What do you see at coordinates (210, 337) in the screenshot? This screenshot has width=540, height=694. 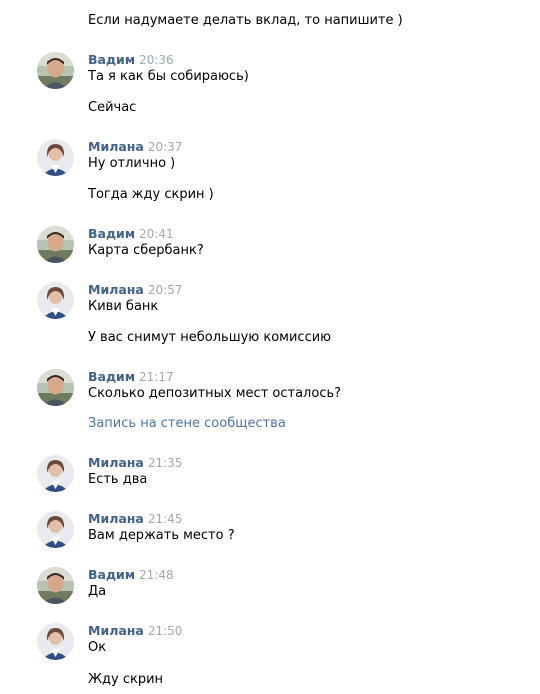 I see `message-text: У вас снимут небольшую комиссию` at bounding box center [210, 337].